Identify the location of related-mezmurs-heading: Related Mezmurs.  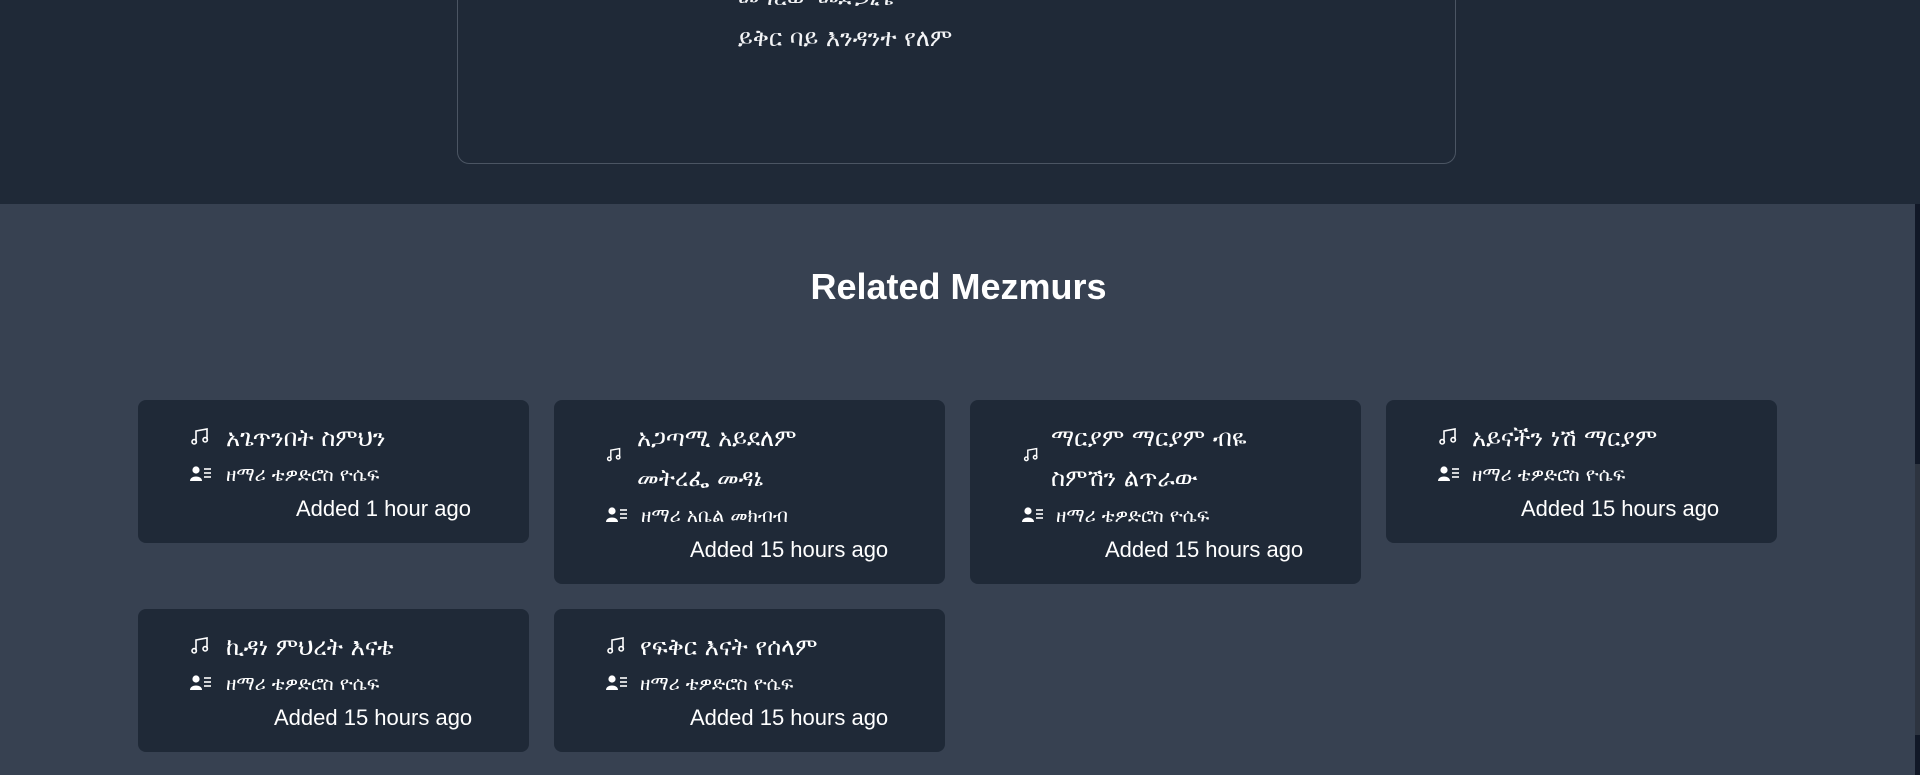
(958, 286).